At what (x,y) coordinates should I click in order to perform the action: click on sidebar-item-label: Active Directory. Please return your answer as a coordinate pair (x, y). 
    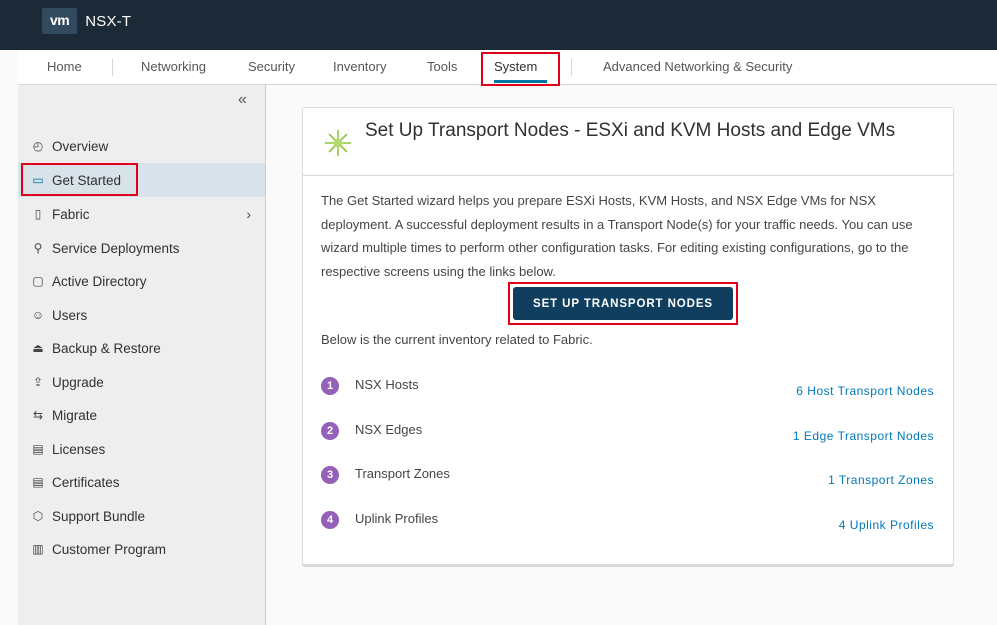
    Looking at the image, I should click on (99, 281).